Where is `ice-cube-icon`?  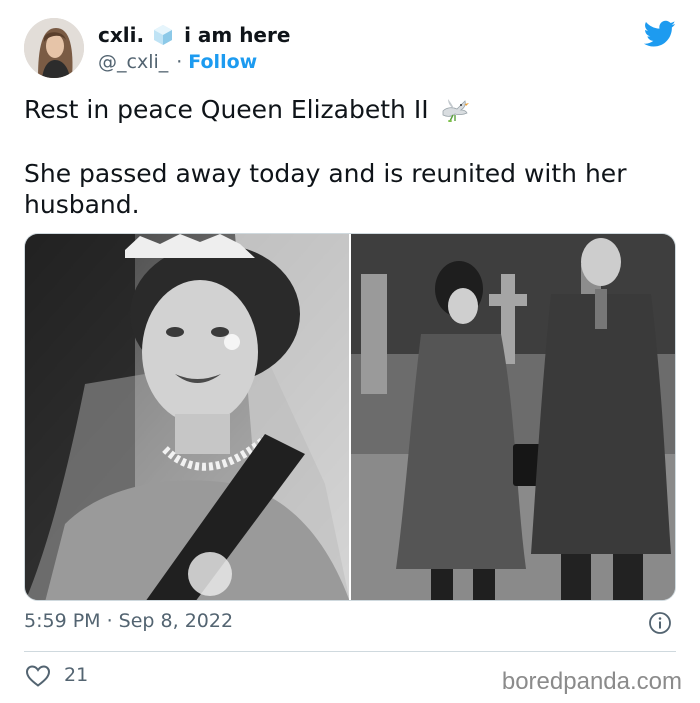 ice-cube-icon is located at coordinates (163, 35).